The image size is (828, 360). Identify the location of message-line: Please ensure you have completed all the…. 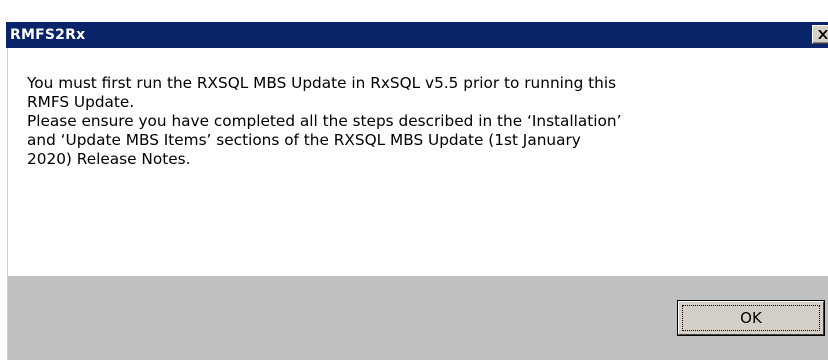
(324, 121).